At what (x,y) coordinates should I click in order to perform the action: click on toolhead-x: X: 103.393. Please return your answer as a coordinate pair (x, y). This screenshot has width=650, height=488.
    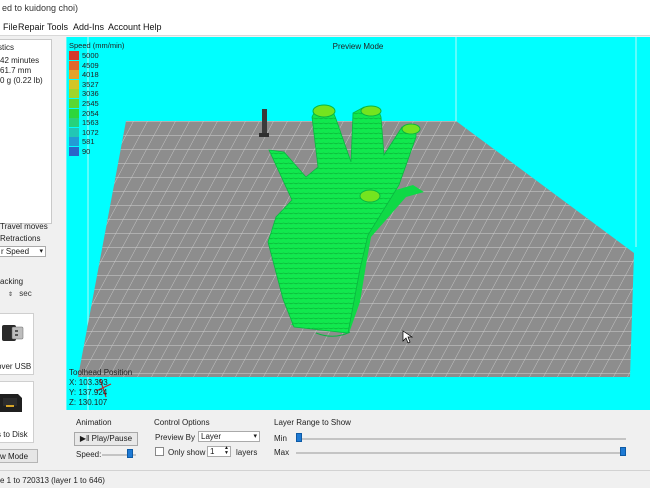
    Looking at the image, I should click on (88, 382).